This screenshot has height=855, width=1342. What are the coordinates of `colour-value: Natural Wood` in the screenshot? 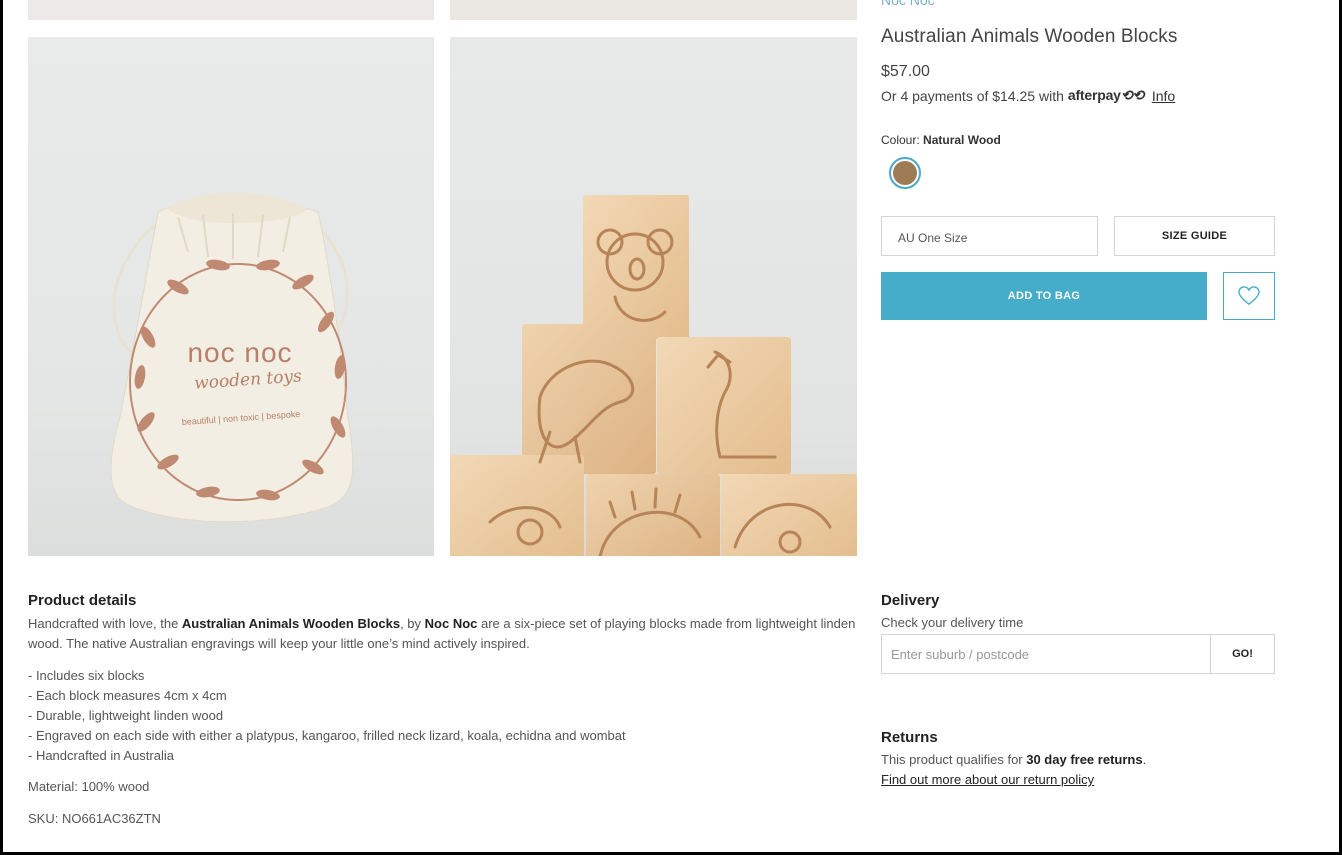 It's located at (962, 140).